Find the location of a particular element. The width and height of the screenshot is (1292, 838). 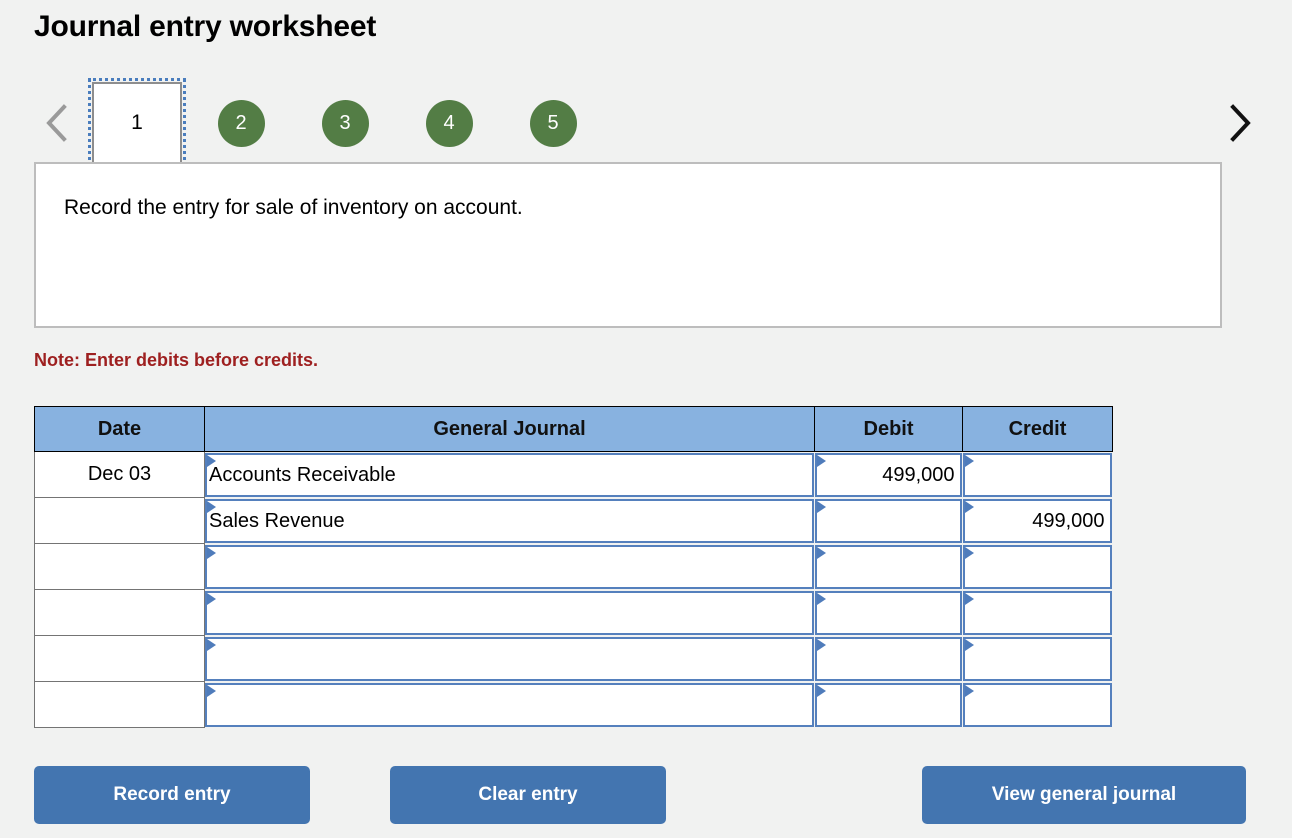

pager-tab-4-label: 4 is located at coordinates (449, 123).